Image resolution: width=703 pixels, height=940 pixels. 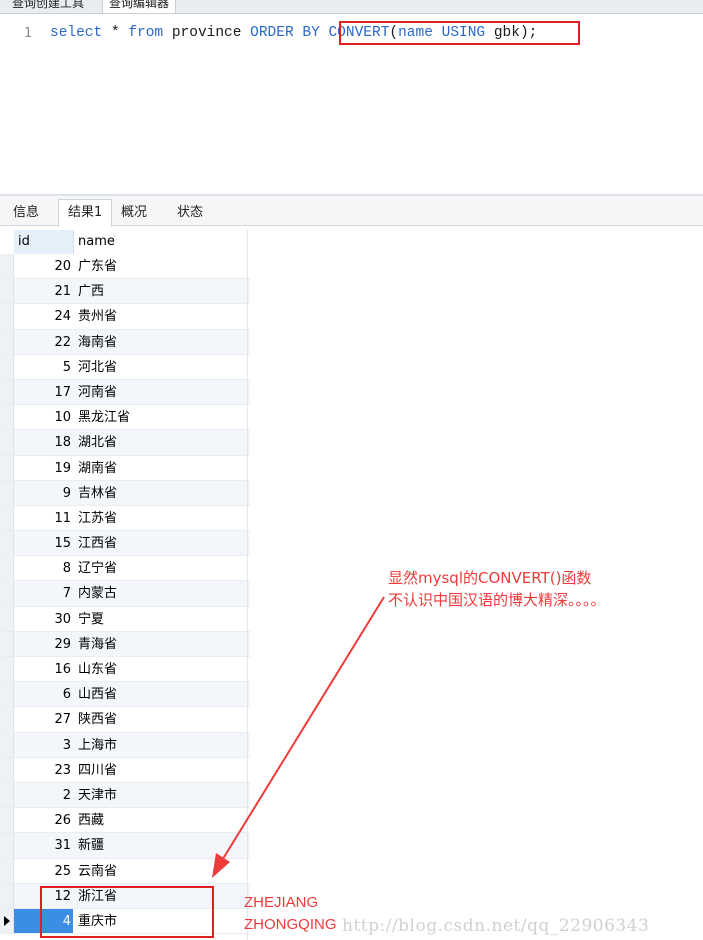 I want to click on watermark: http://blog.csdn.net/qq_22906343, so click(x=496, y=926).